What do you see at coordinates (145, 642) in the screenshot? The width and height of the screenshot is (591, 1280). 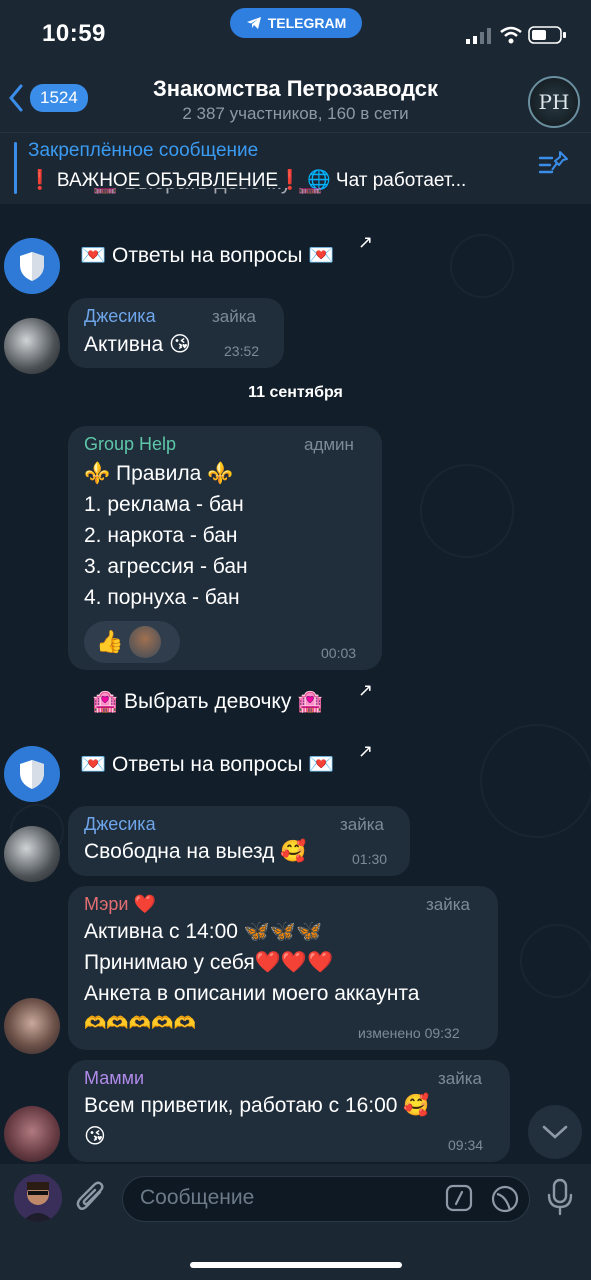 I see `reactor-avatar` at bounding box center [145, 642].